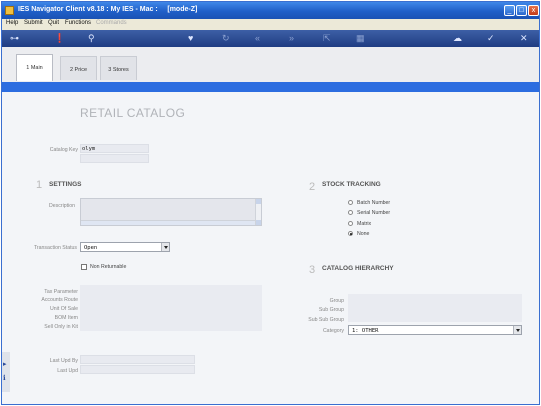 The width and height of the screenshot is (541, 406). What do you see at coordinates (358, 268) in the screenshot?
I see `catalog-hierarchy-title: CATALOG HIERARCHY` at bounding box center [358, 268].